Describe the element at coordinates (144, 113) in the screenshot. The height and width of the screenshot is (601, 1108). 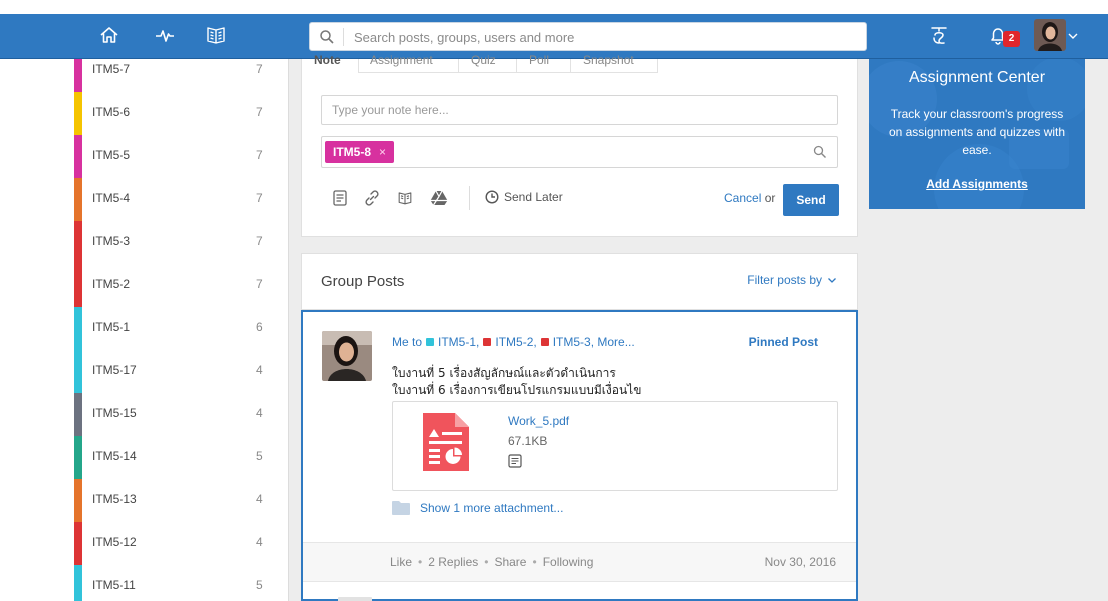
I see `sidebar-item-itm5-6: ITM5-6 7` at that location.